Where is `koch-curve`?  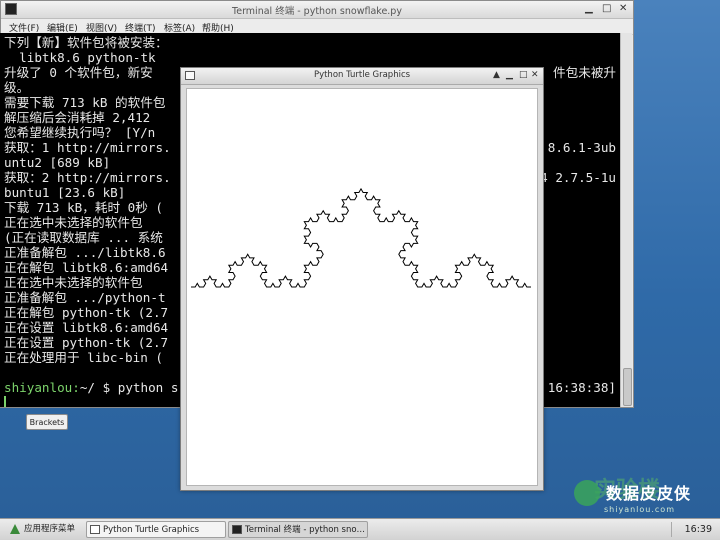 koch-curve is located at coordinates (361, 237).